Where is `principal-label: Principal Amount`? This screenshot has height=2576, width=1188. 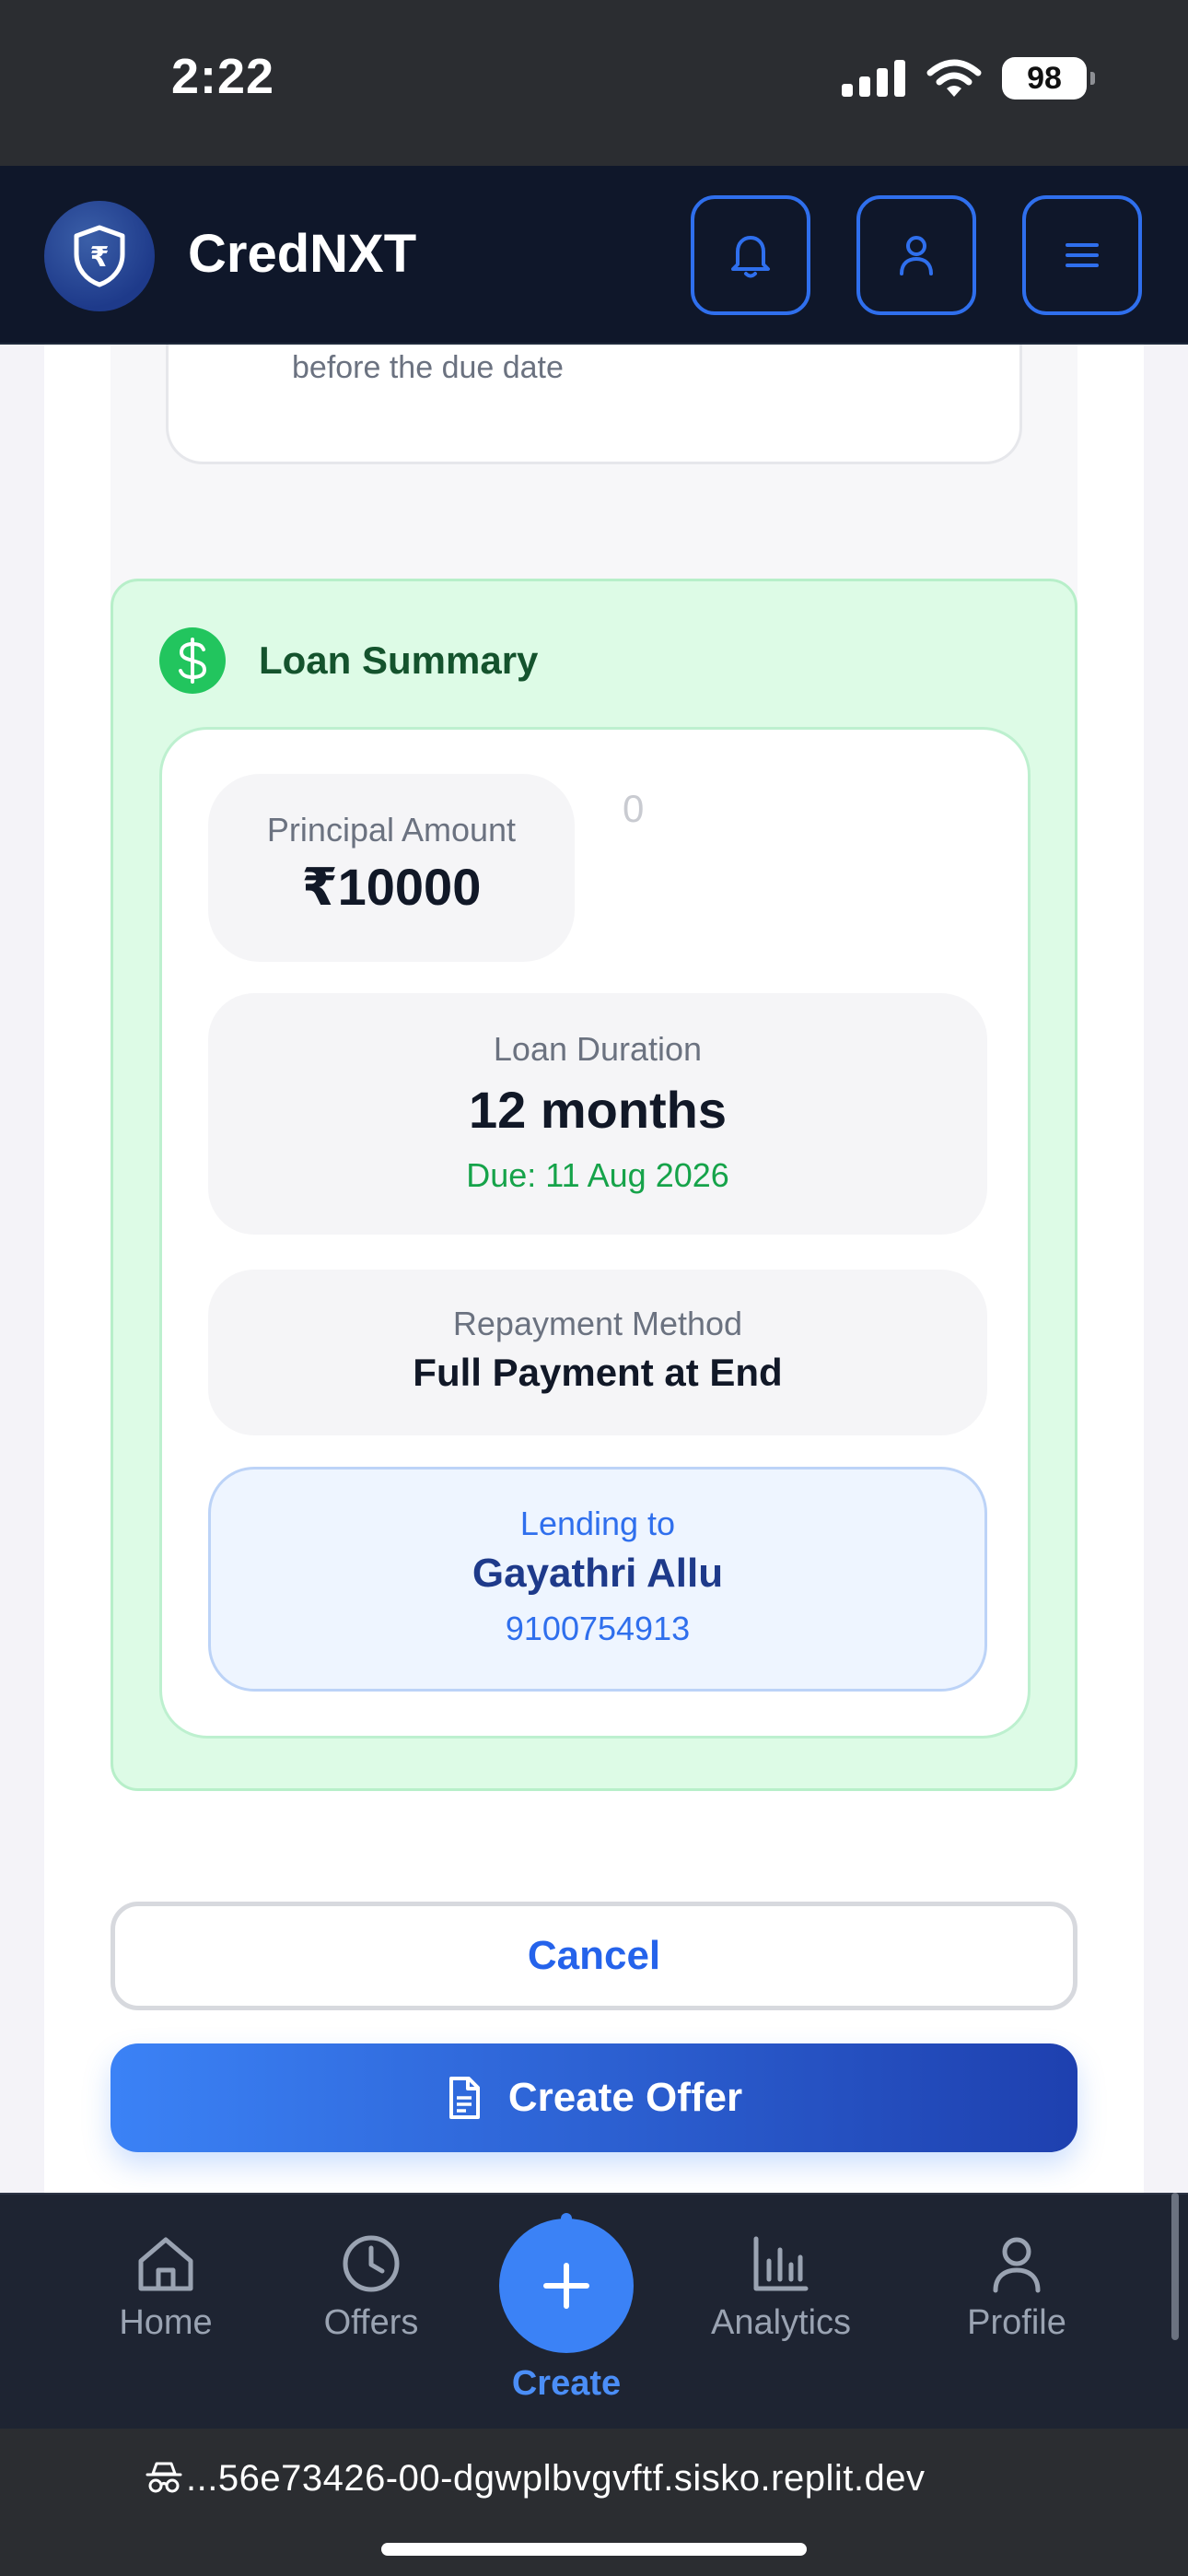 principal-label: Principal Amount is located at coordinates (391, 830).